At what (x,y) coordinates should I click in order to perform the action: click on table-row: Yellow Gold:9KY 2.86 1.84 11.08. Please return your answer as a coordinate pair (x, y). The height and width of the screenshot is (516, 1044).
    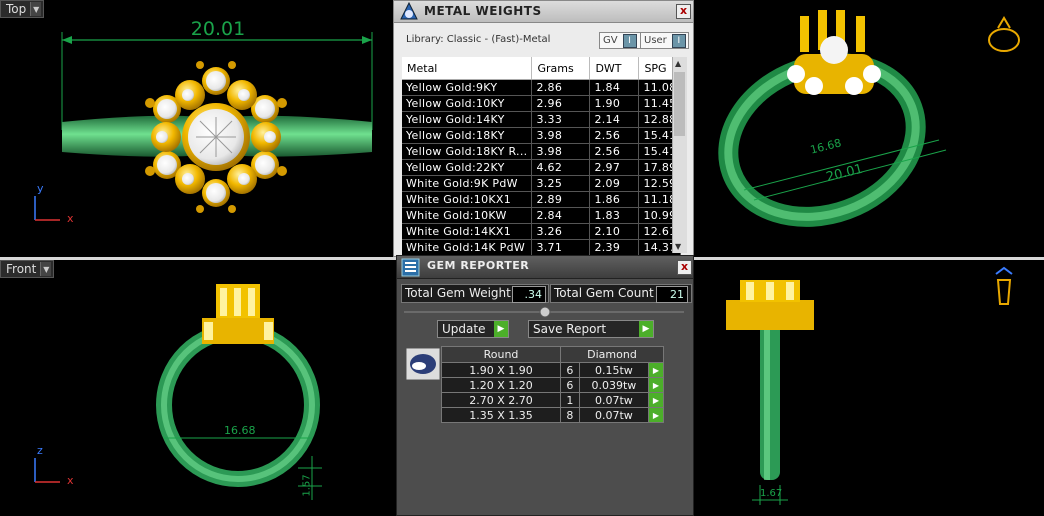
    Looking at the image, I should click on (542, 87).